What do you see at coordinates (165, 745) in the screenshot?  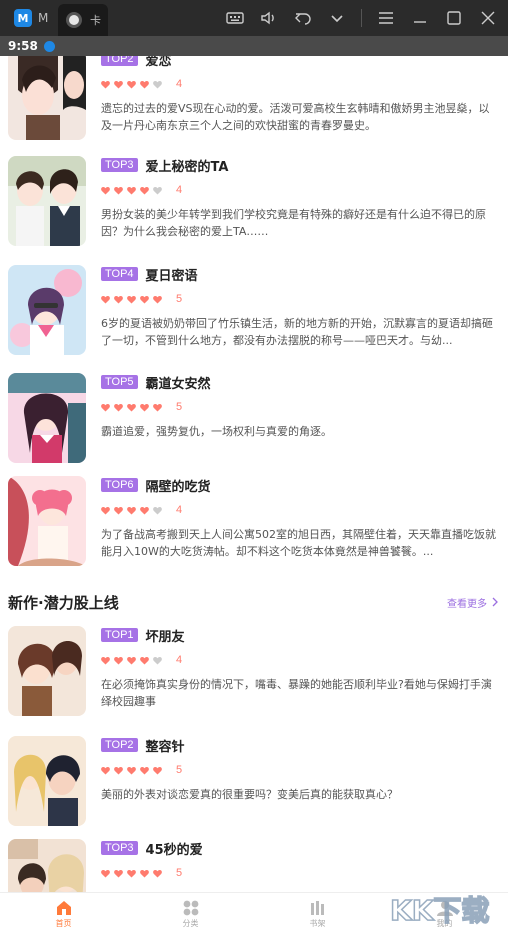 I see `comic-title: 整容针` at bounding box center [165, 745].